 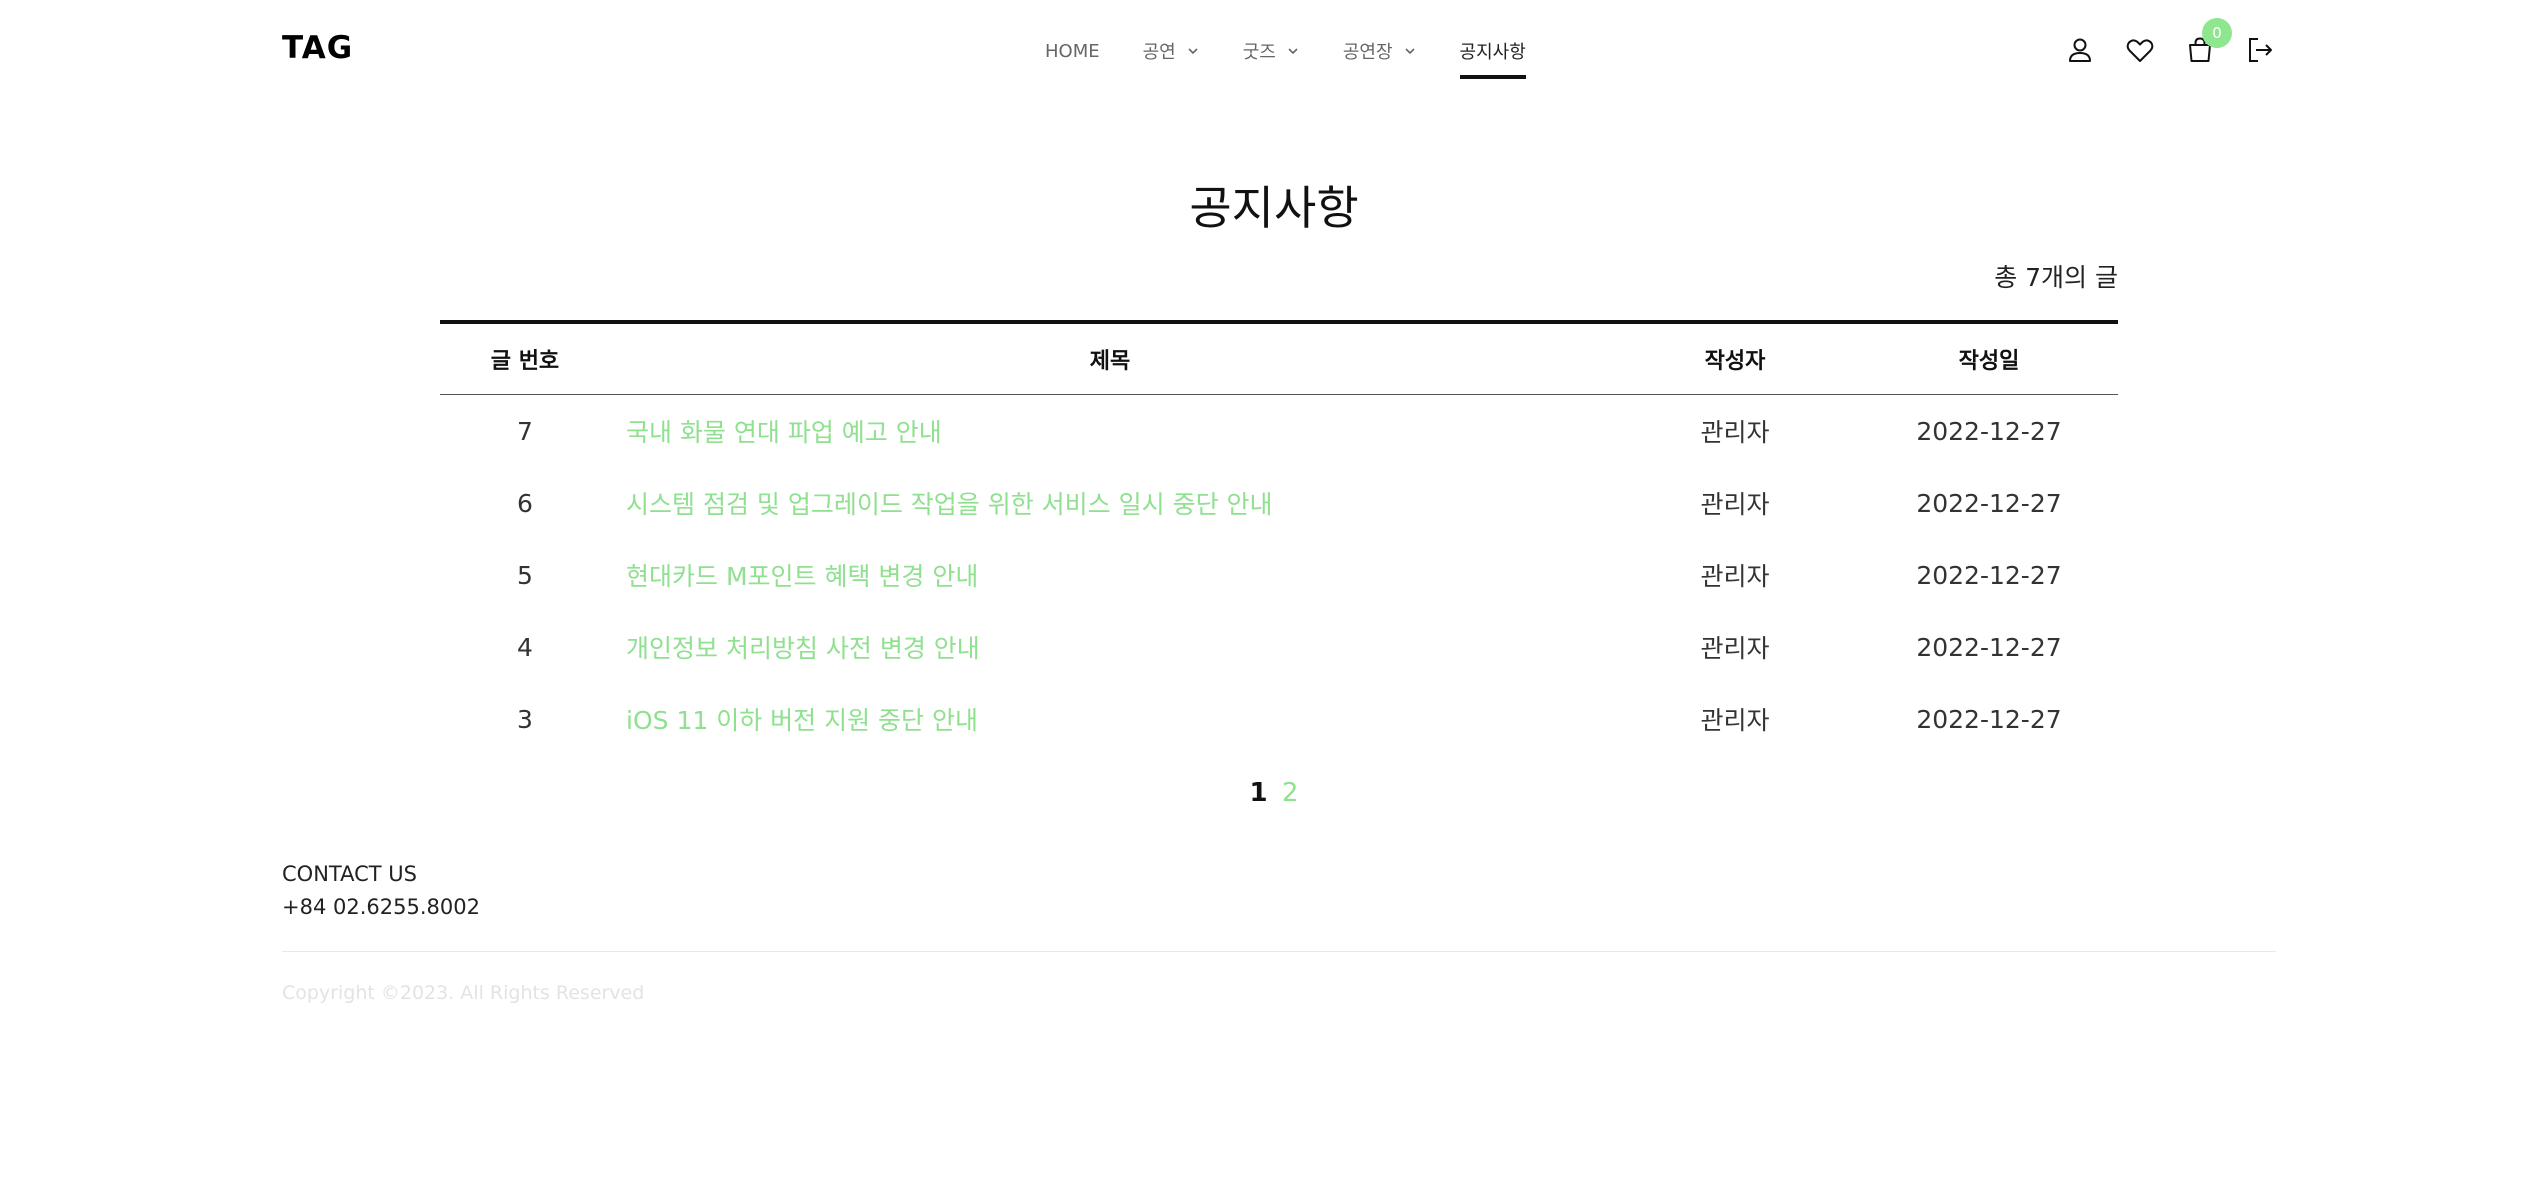 I want to click on row-number: 3, so click(x=525, y=719).